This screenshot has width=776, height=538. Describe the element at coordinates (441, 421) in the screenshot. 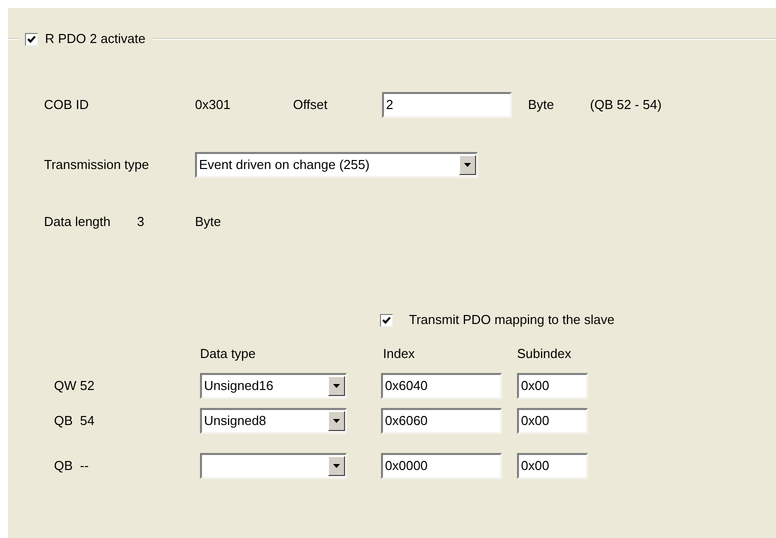

I see `index-field: 0x6060` at that location.